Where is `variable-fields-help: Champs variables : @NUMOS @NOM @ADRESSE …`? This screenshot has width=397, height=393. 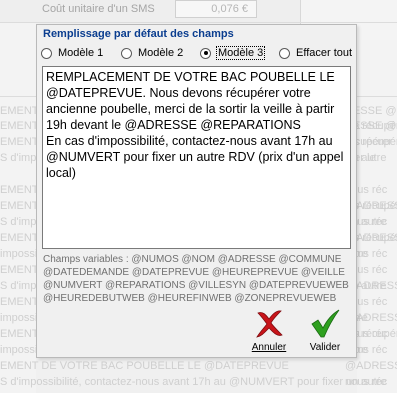 variable-fields-help: Champs variables : @NUMOS @NOM @ADRESSE … is located at coordinates (197, 279).